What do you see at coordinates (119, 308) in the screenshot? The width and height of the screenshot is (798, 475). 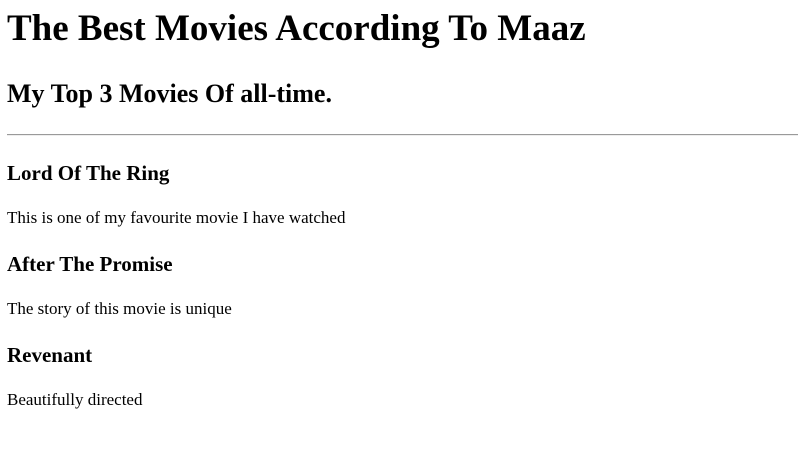 I see `movie-description-2: The story of this movie is unique` at bounding box center [119, 308].